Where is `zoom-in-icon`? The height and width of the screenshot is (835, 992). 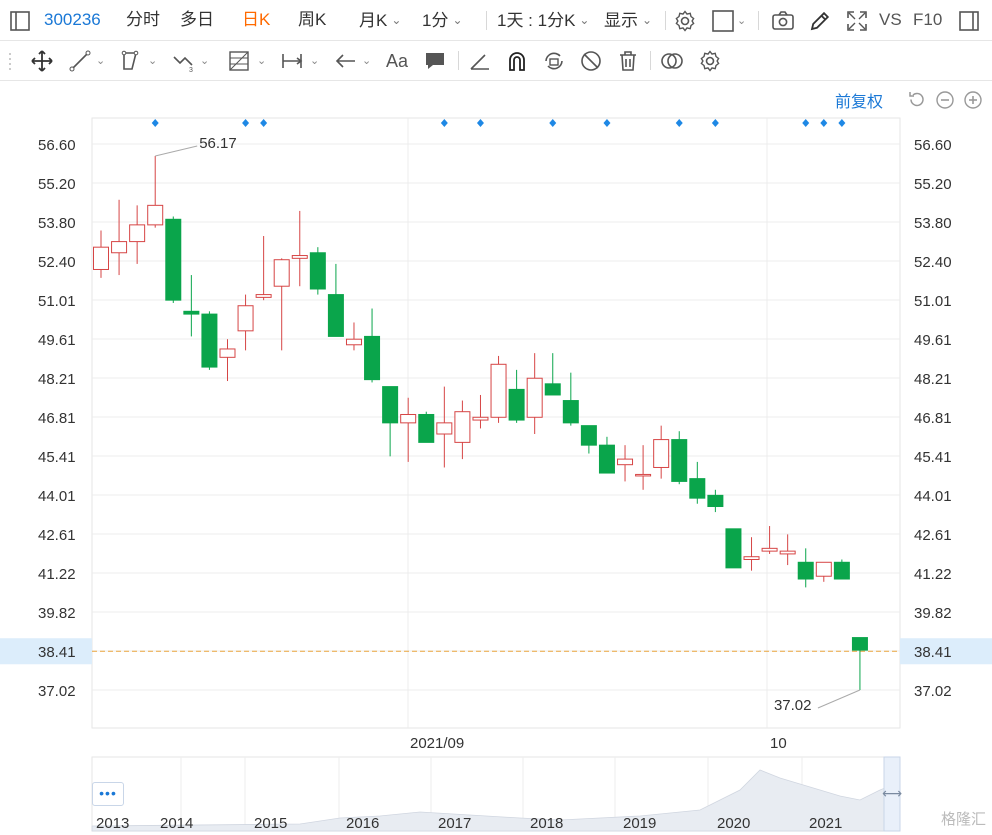
zoom-in-icon is located at coordinates (973, 100).